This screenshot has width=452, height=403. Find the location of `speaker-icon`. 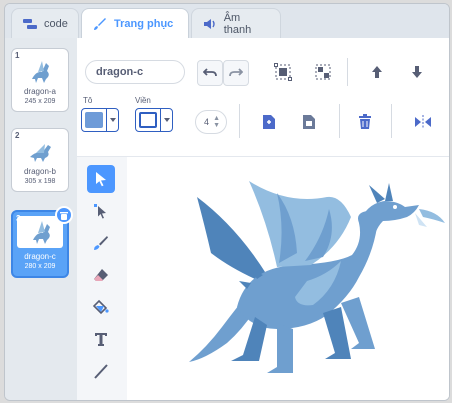

speaker-icon is located at coordinates (210, 24).